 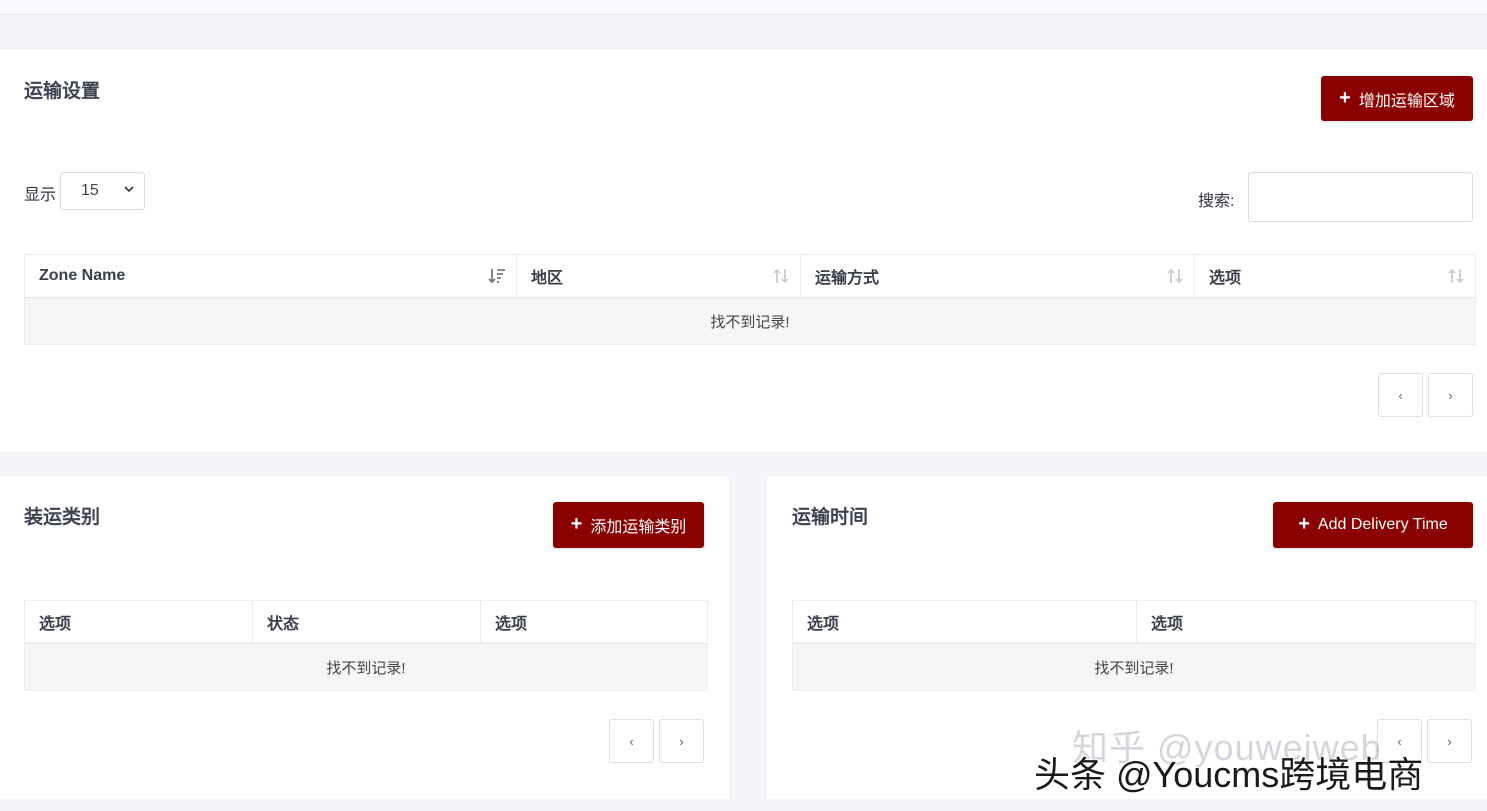 What do you see at coordinates (496, 276) in the screenshot?
I see `sort-desc-icon` at bounding box center [496, 276].